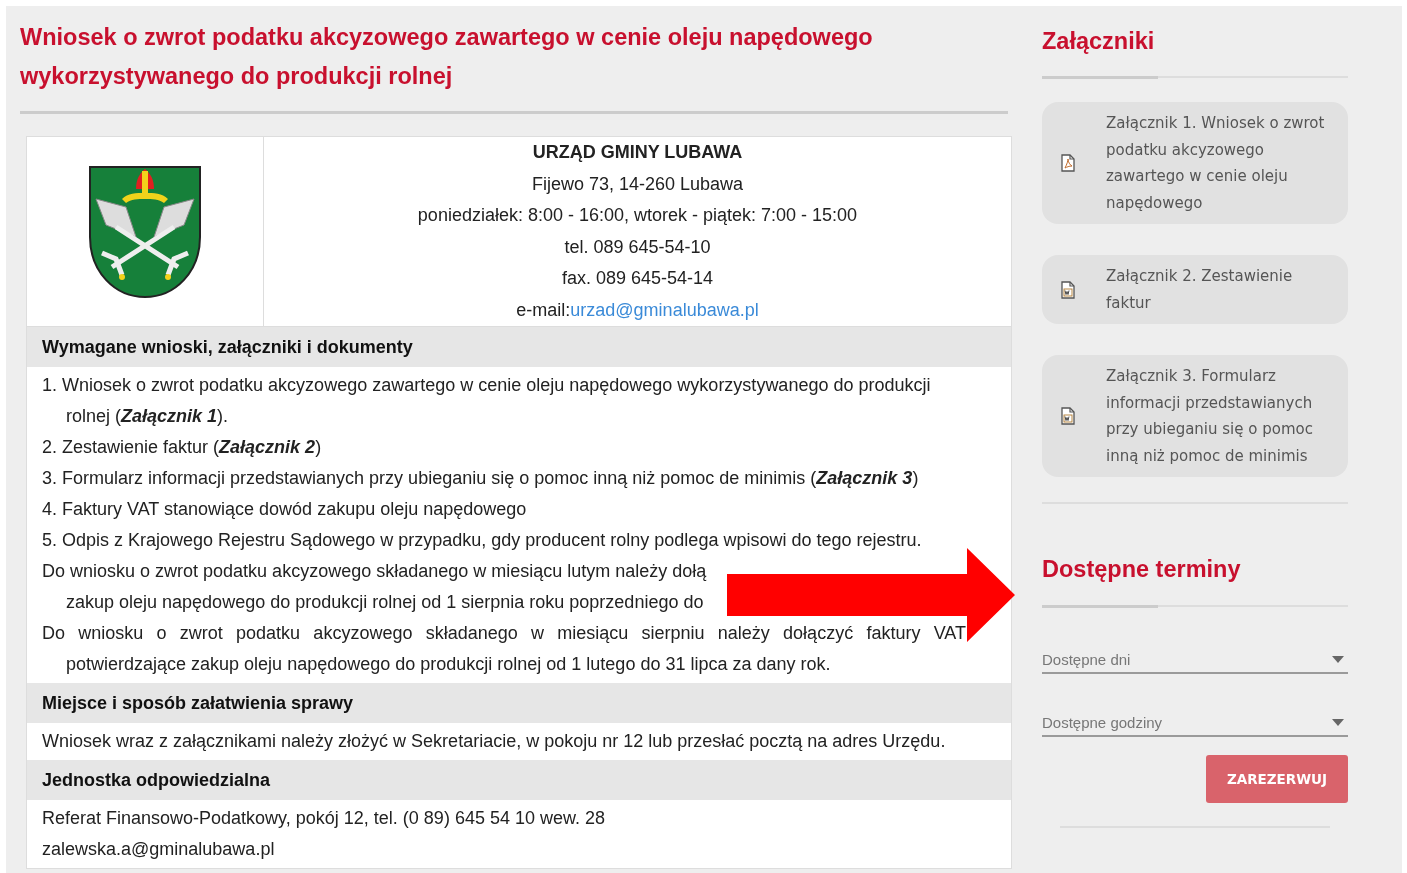 The image size is (1407, 873). What do you see at coordinates (664, 309) in the screenshot?
I see `email-link: urzad@gminalubawa.pl` at bounding box center [664, 309].